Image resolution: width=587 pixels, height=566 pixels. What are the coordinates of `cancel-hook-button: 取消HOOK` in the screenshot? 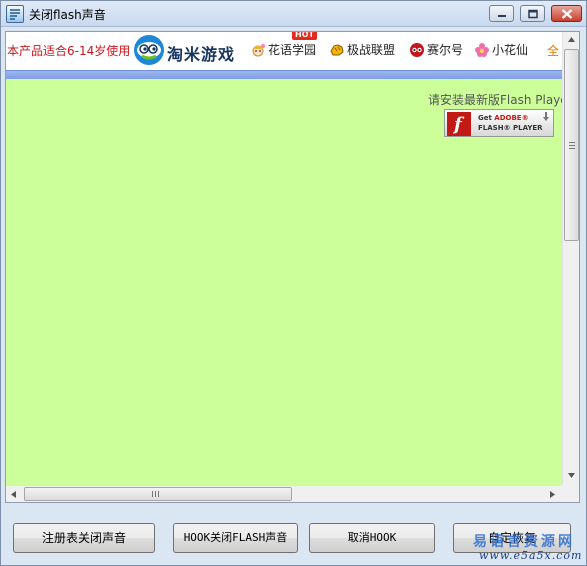 It's located at (372, 538).